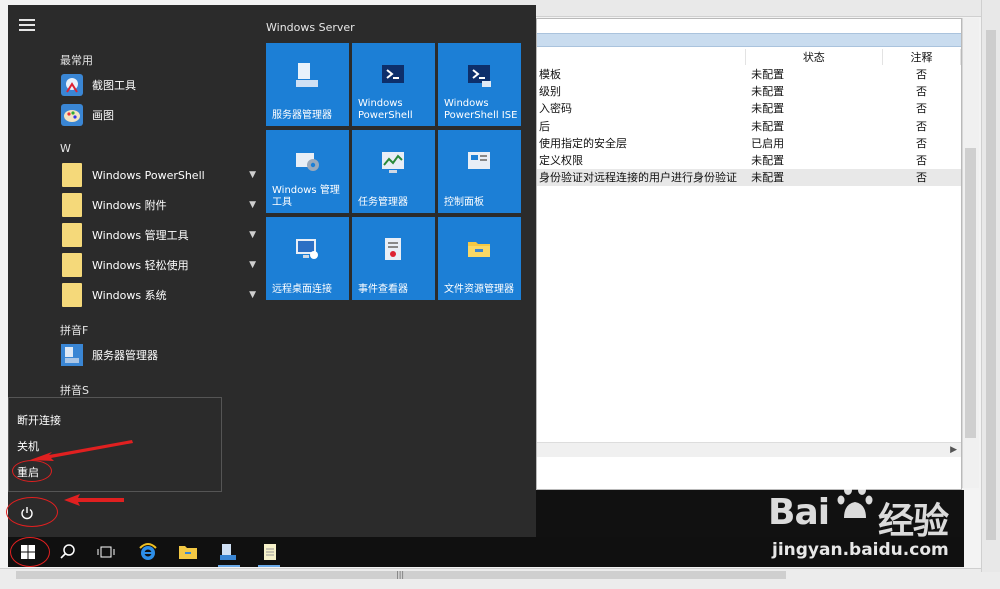 This screenshot has width=1000, height=589. What do you see at coordinates (393, 162) in the screenshot?
I see `task-manager-icon` at bounding box center [393, 162].